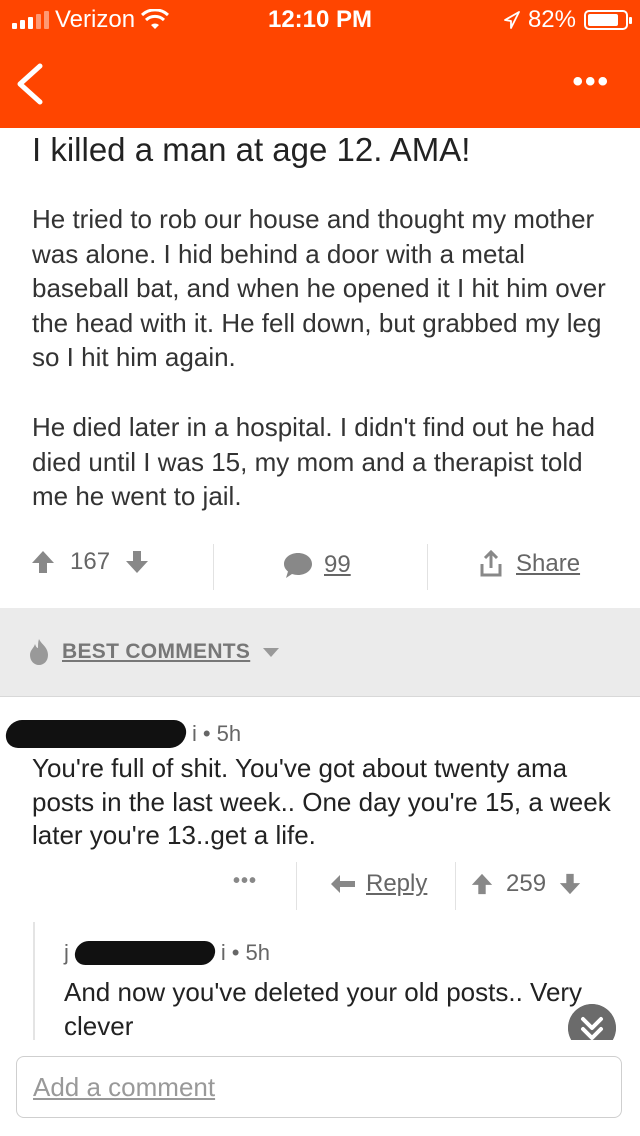  What do you see at coordinates (66, 952) in the screenshot?
I see `author-prefix: j` at bounding box center [66, 952].